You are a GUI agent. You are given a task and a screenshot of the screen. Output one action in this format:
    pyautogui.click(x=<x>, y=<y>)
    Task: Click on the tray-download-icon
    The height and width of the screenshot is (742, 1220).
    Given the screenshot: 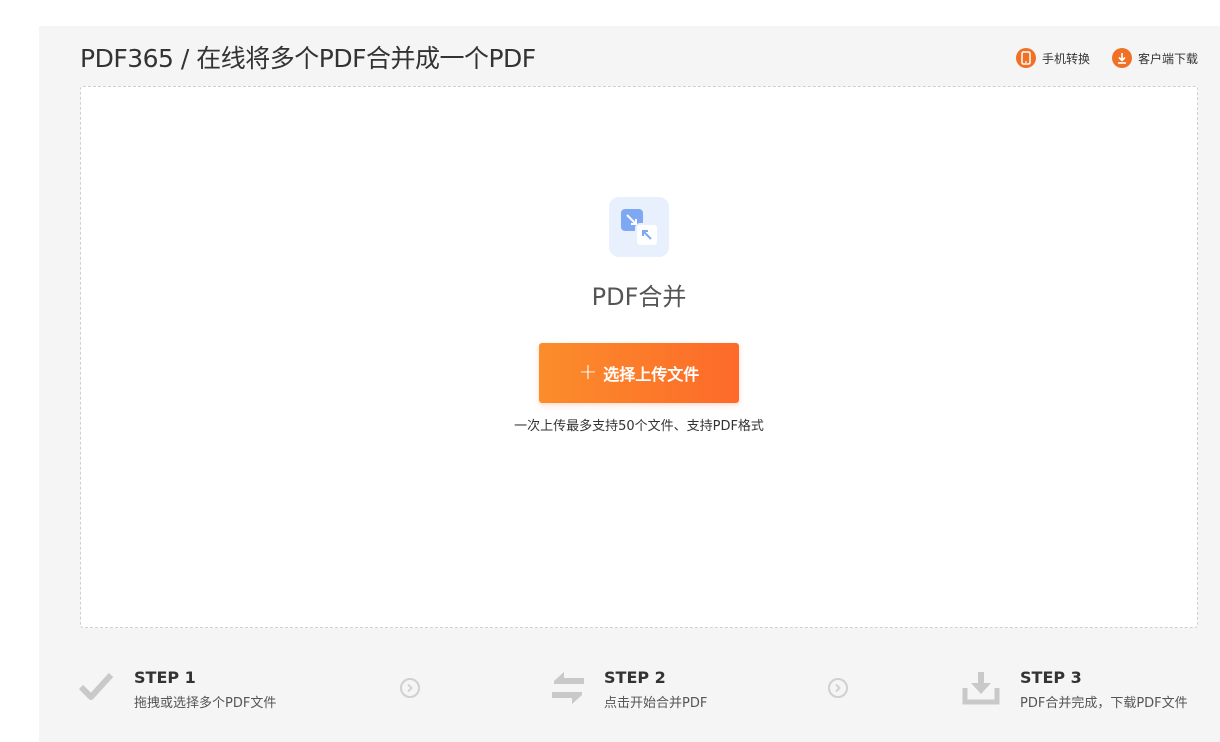 What is the action you would take?
    pyautogui.click(x=981, y=690)
    